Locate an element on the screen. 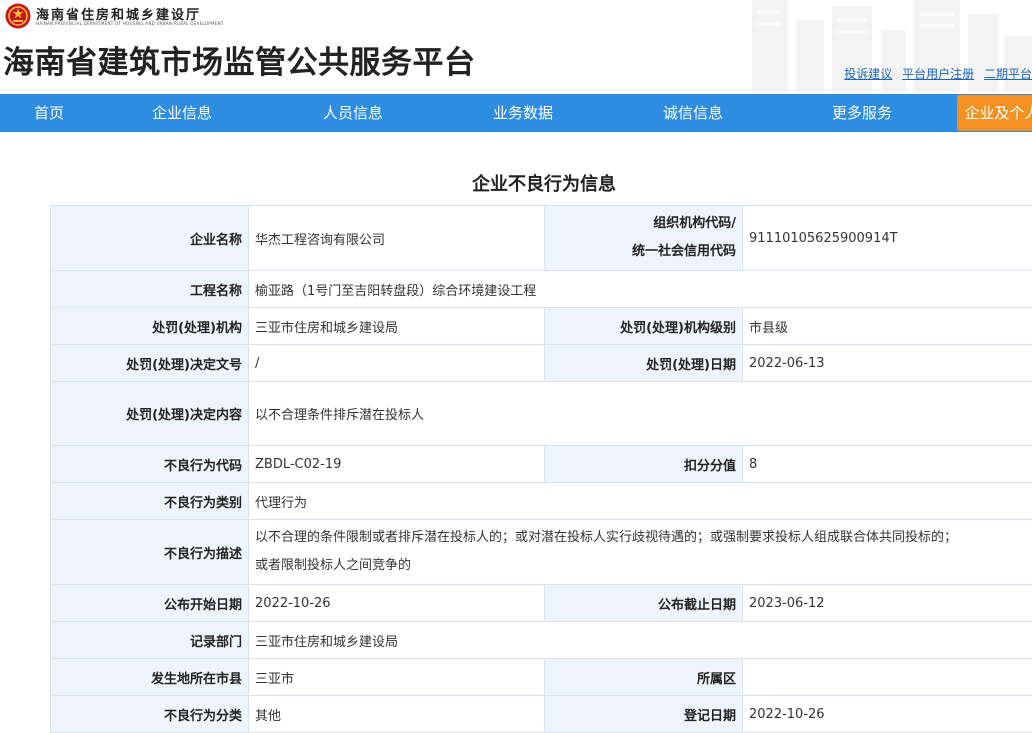 This screenshot has height=733, width=1032. record-dept-label: 记录部门 is located at coordinates (150, 640).